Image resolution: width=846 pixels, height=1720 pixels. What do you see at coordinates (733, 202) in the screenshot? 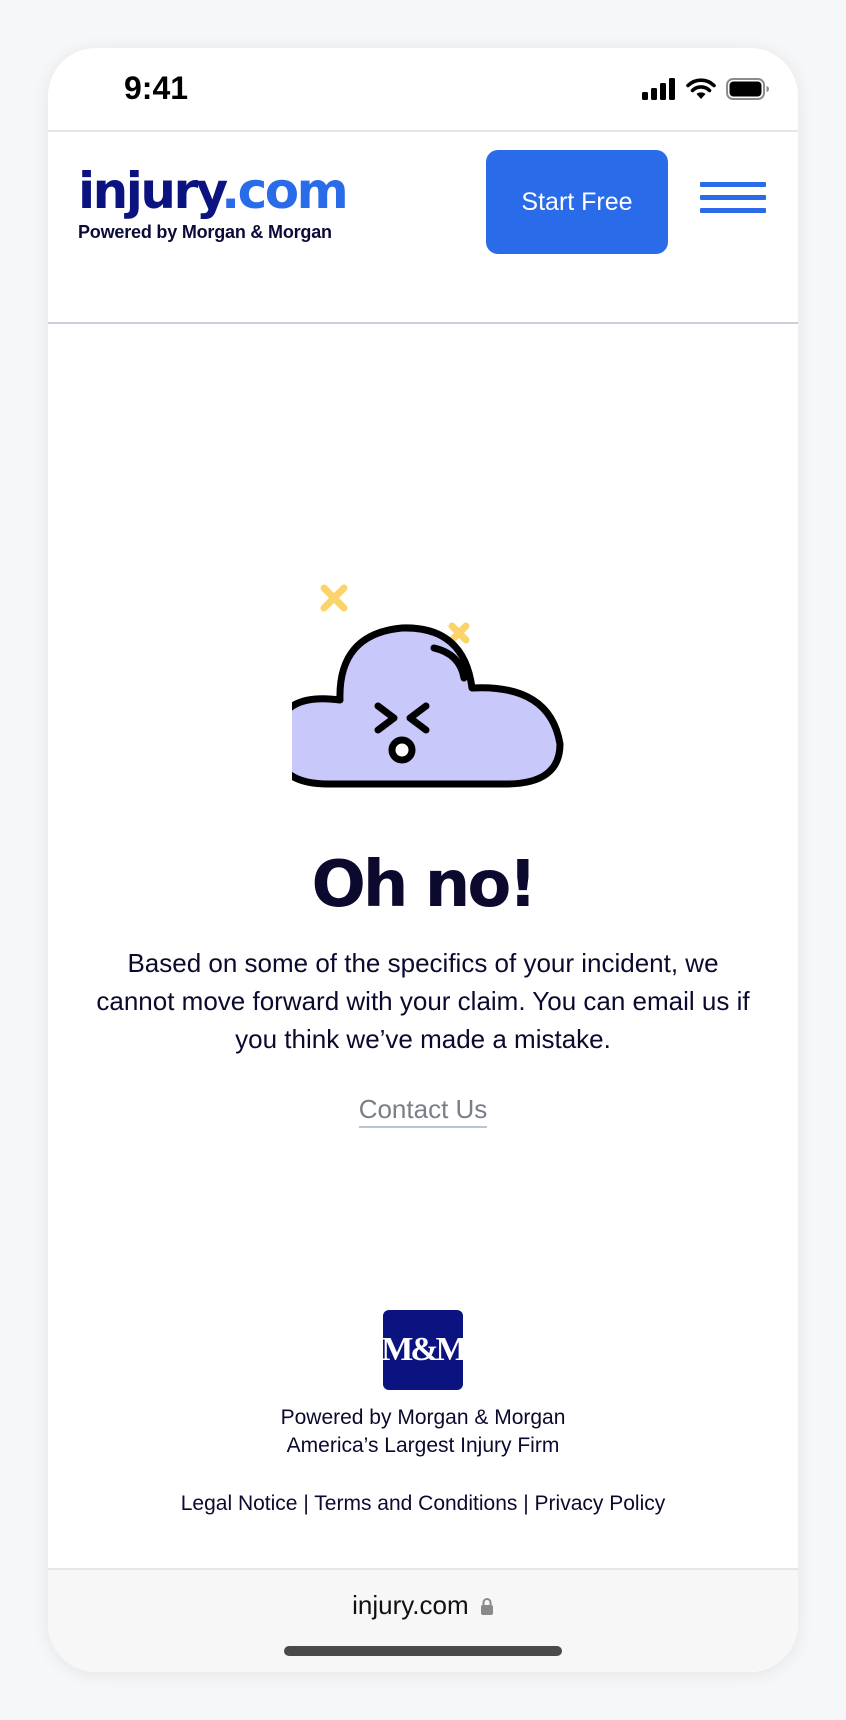
I see `hamburger-menu-icon` at bounding box center [733, 202].